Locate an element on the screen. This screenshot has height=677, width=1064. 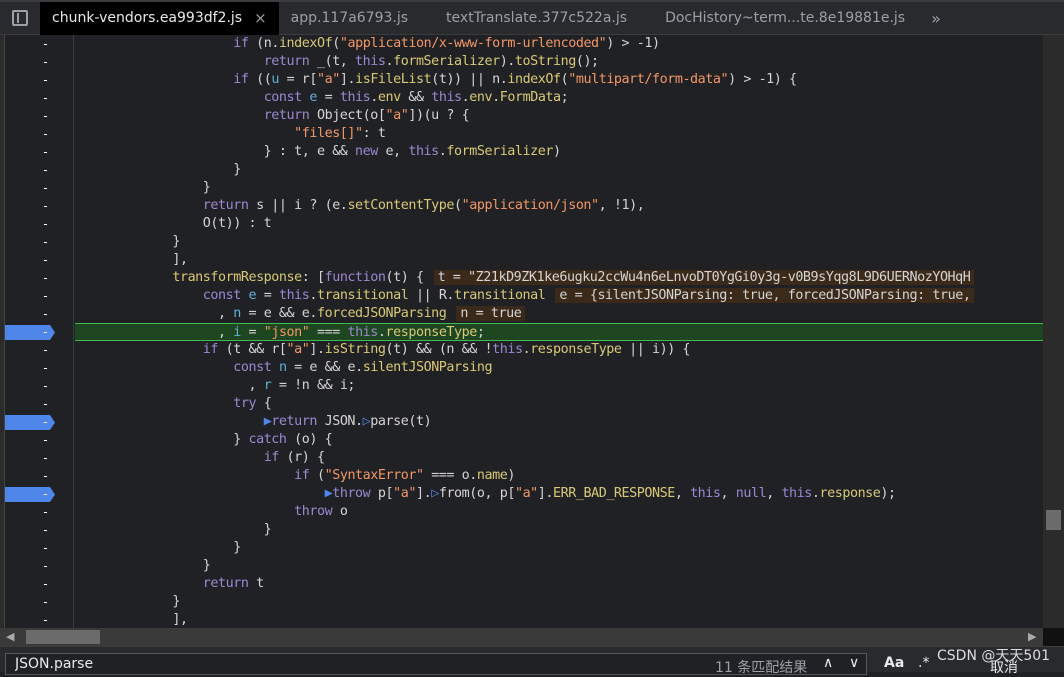
code-line: throw o is located at coordinates (321, 511).